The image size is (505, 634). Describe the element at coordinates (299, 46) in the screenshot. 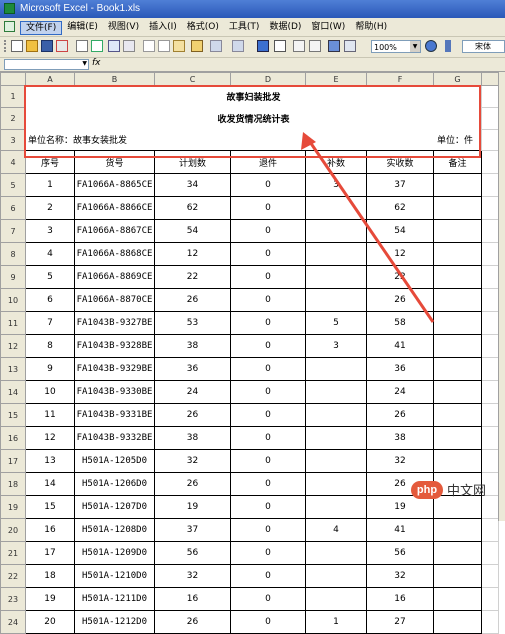

I see `sort-ascending-icon` at that location.